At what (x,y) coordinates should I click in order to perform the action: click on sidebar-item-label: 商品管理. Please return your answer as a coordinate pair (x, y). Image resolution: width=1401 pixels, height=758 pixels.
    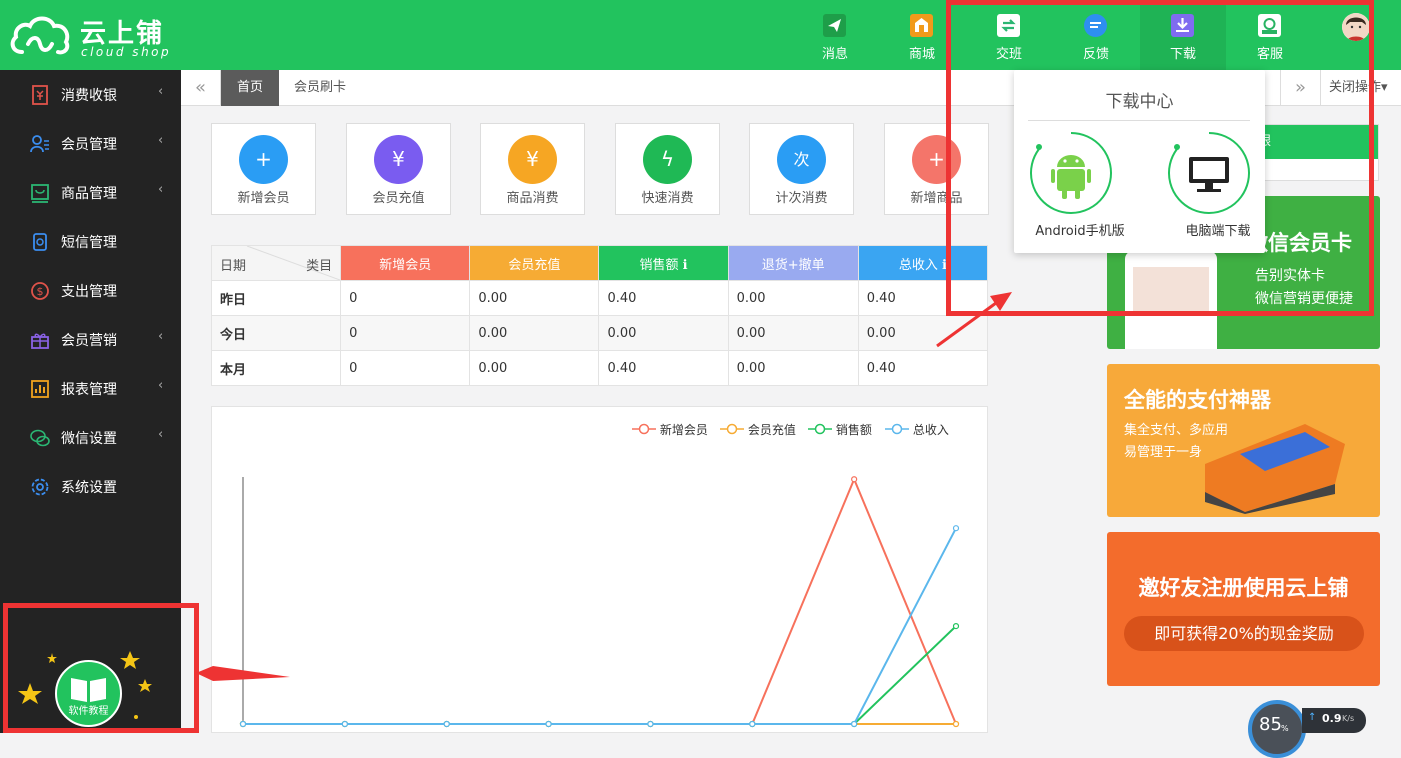
    Looking at the image, I should click on (89, 194).